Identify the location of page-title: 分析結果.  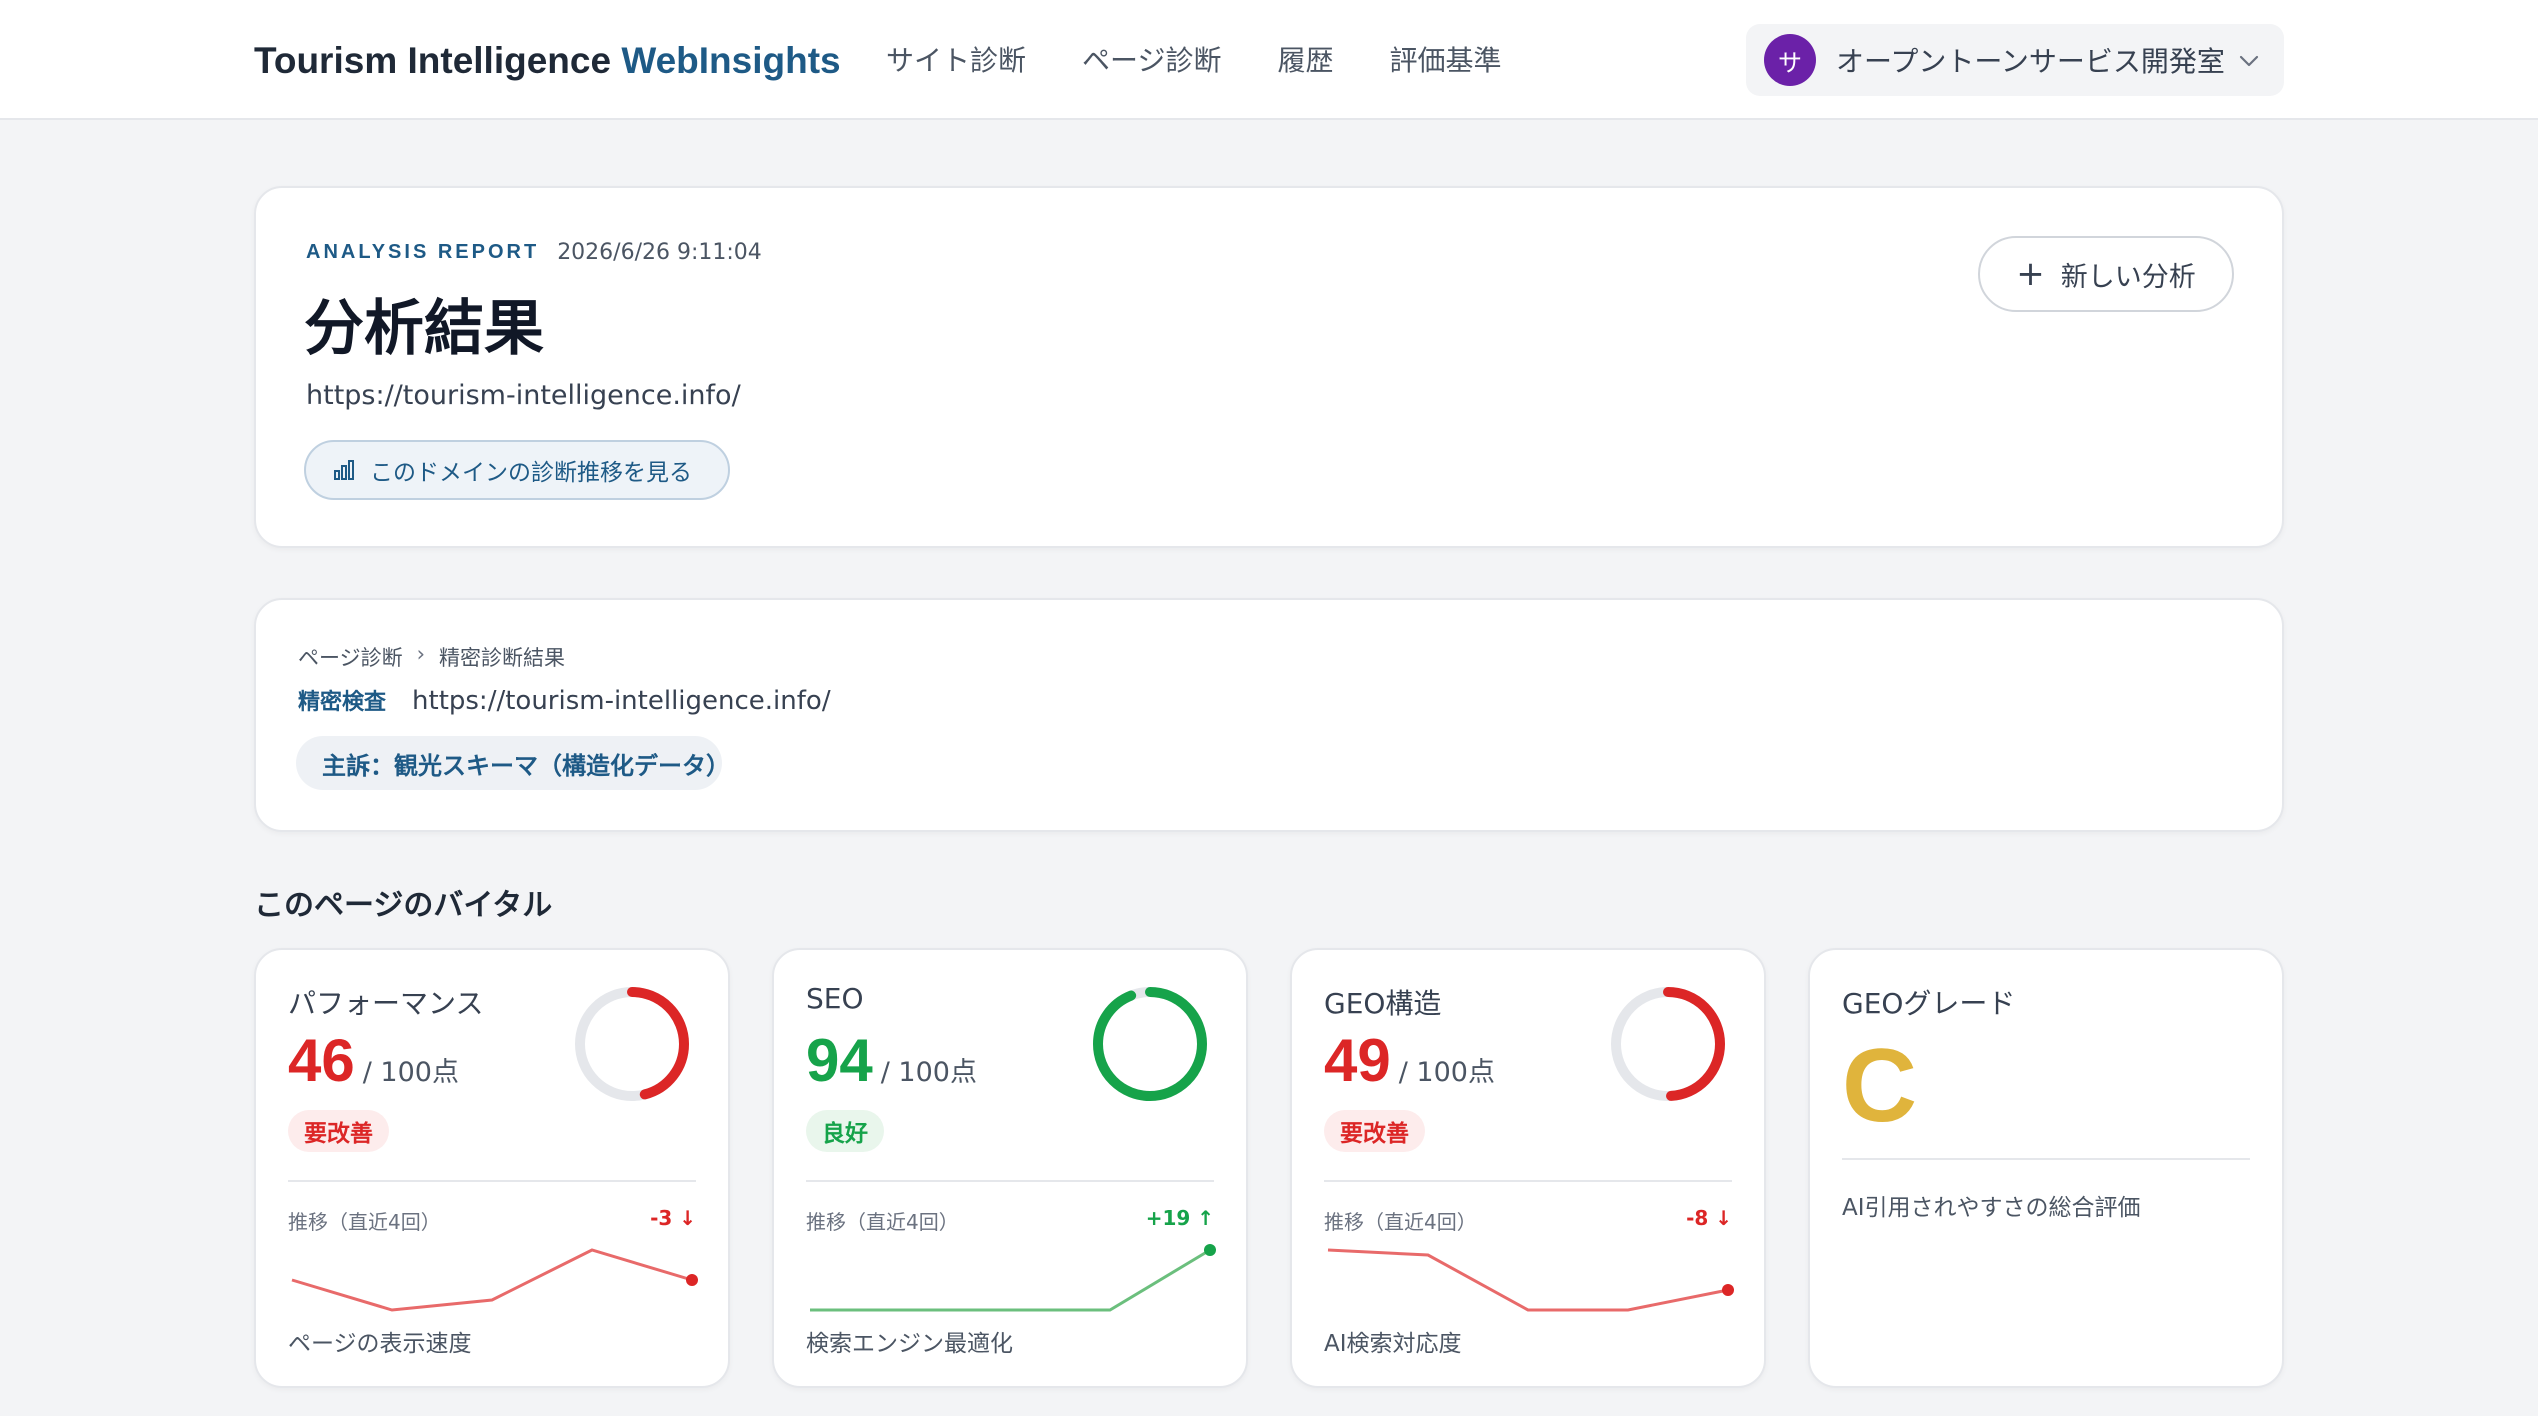
(424, 329).